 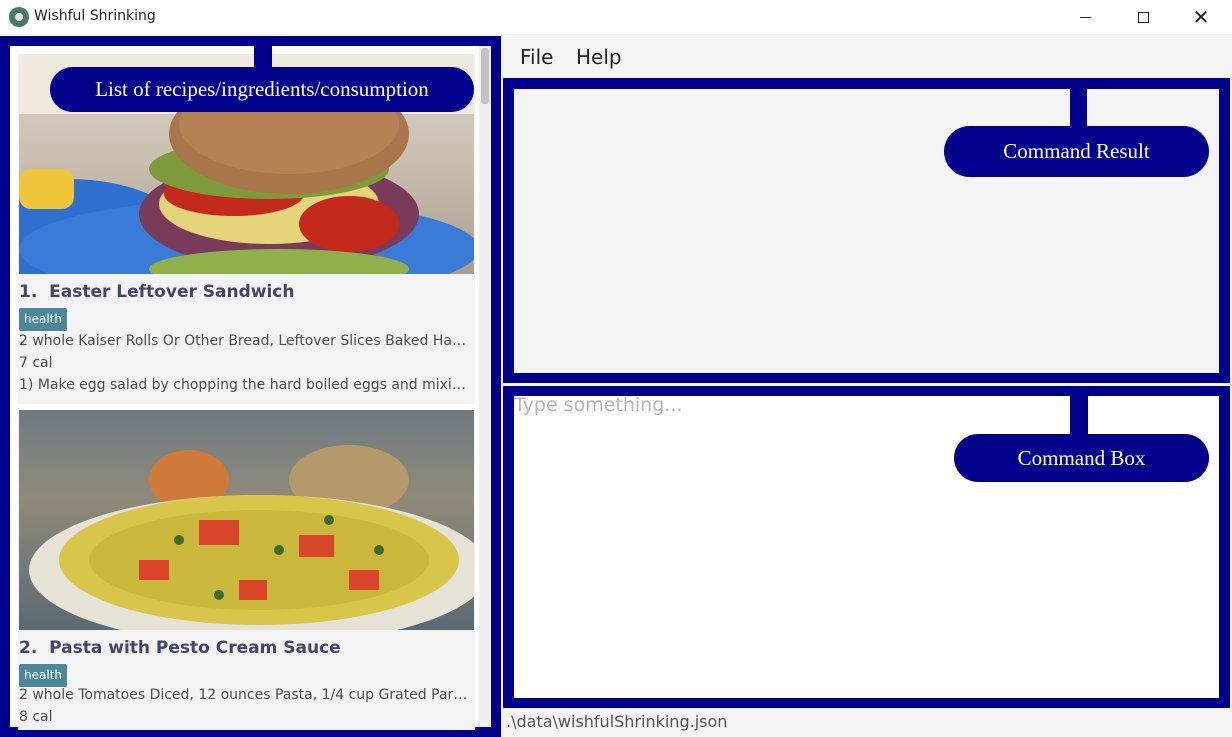 I want to click on maximize-button, so click(x=1143, y=17).